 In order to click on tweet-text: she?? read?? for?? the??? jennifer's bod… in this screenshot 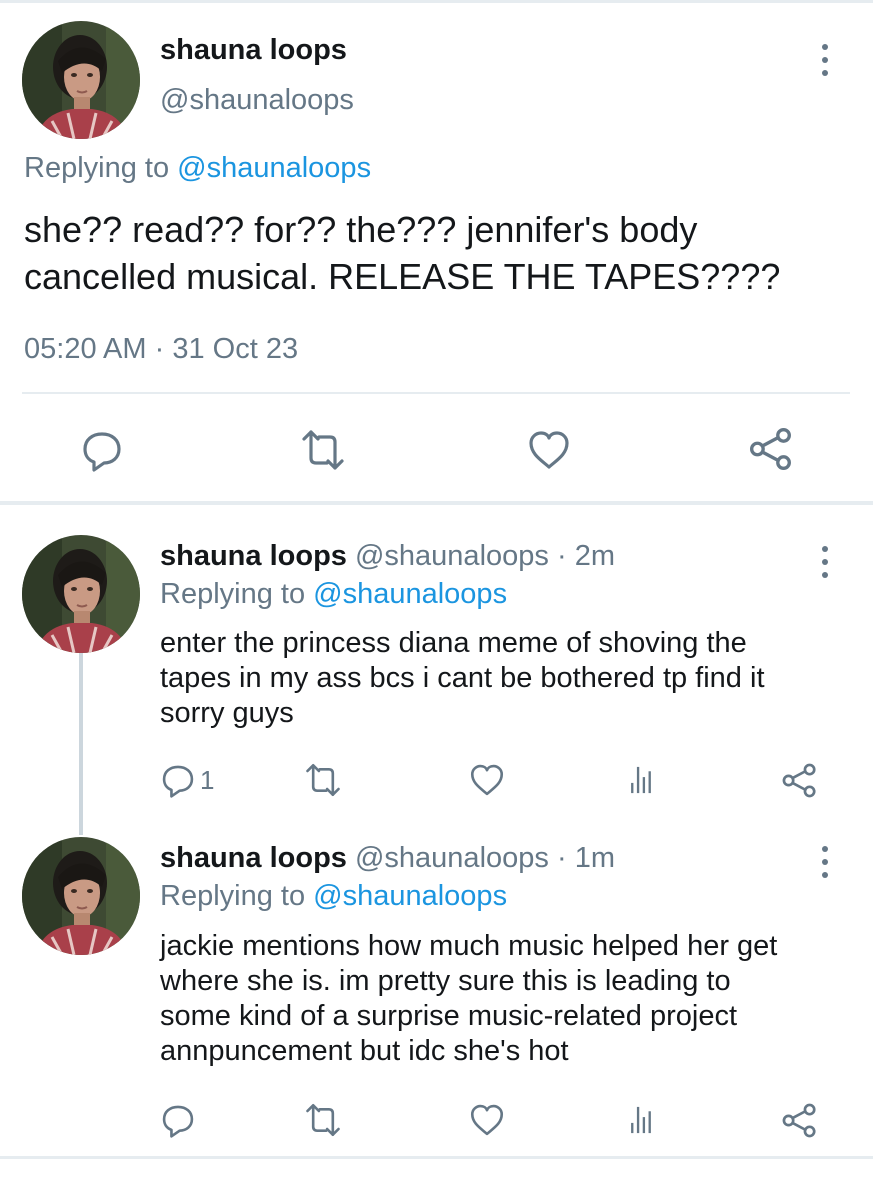, I will do `click(402, 253)`.